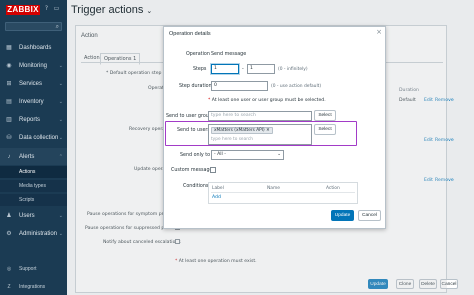 The width and height of the screenshot is (474, 295). I want to click on bell-icon: ♪, so click(9, 156).